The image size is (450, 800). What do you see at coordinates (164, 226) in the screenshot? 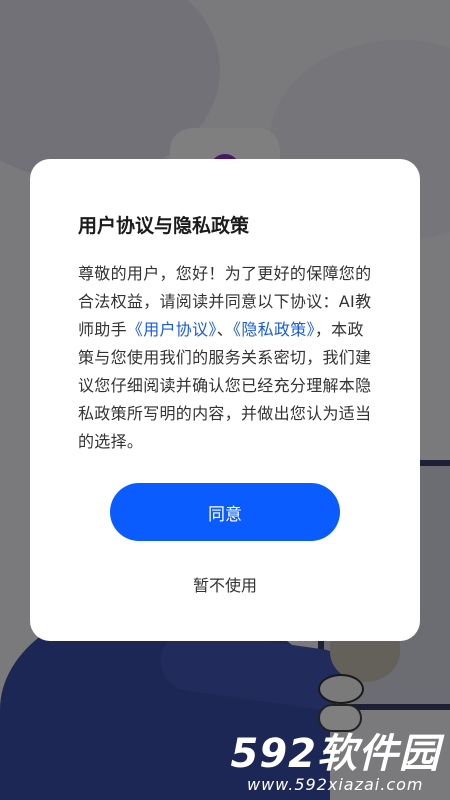
I see `dialog-title: 用户协议与隐私政策` at bounding box center [164, 226].